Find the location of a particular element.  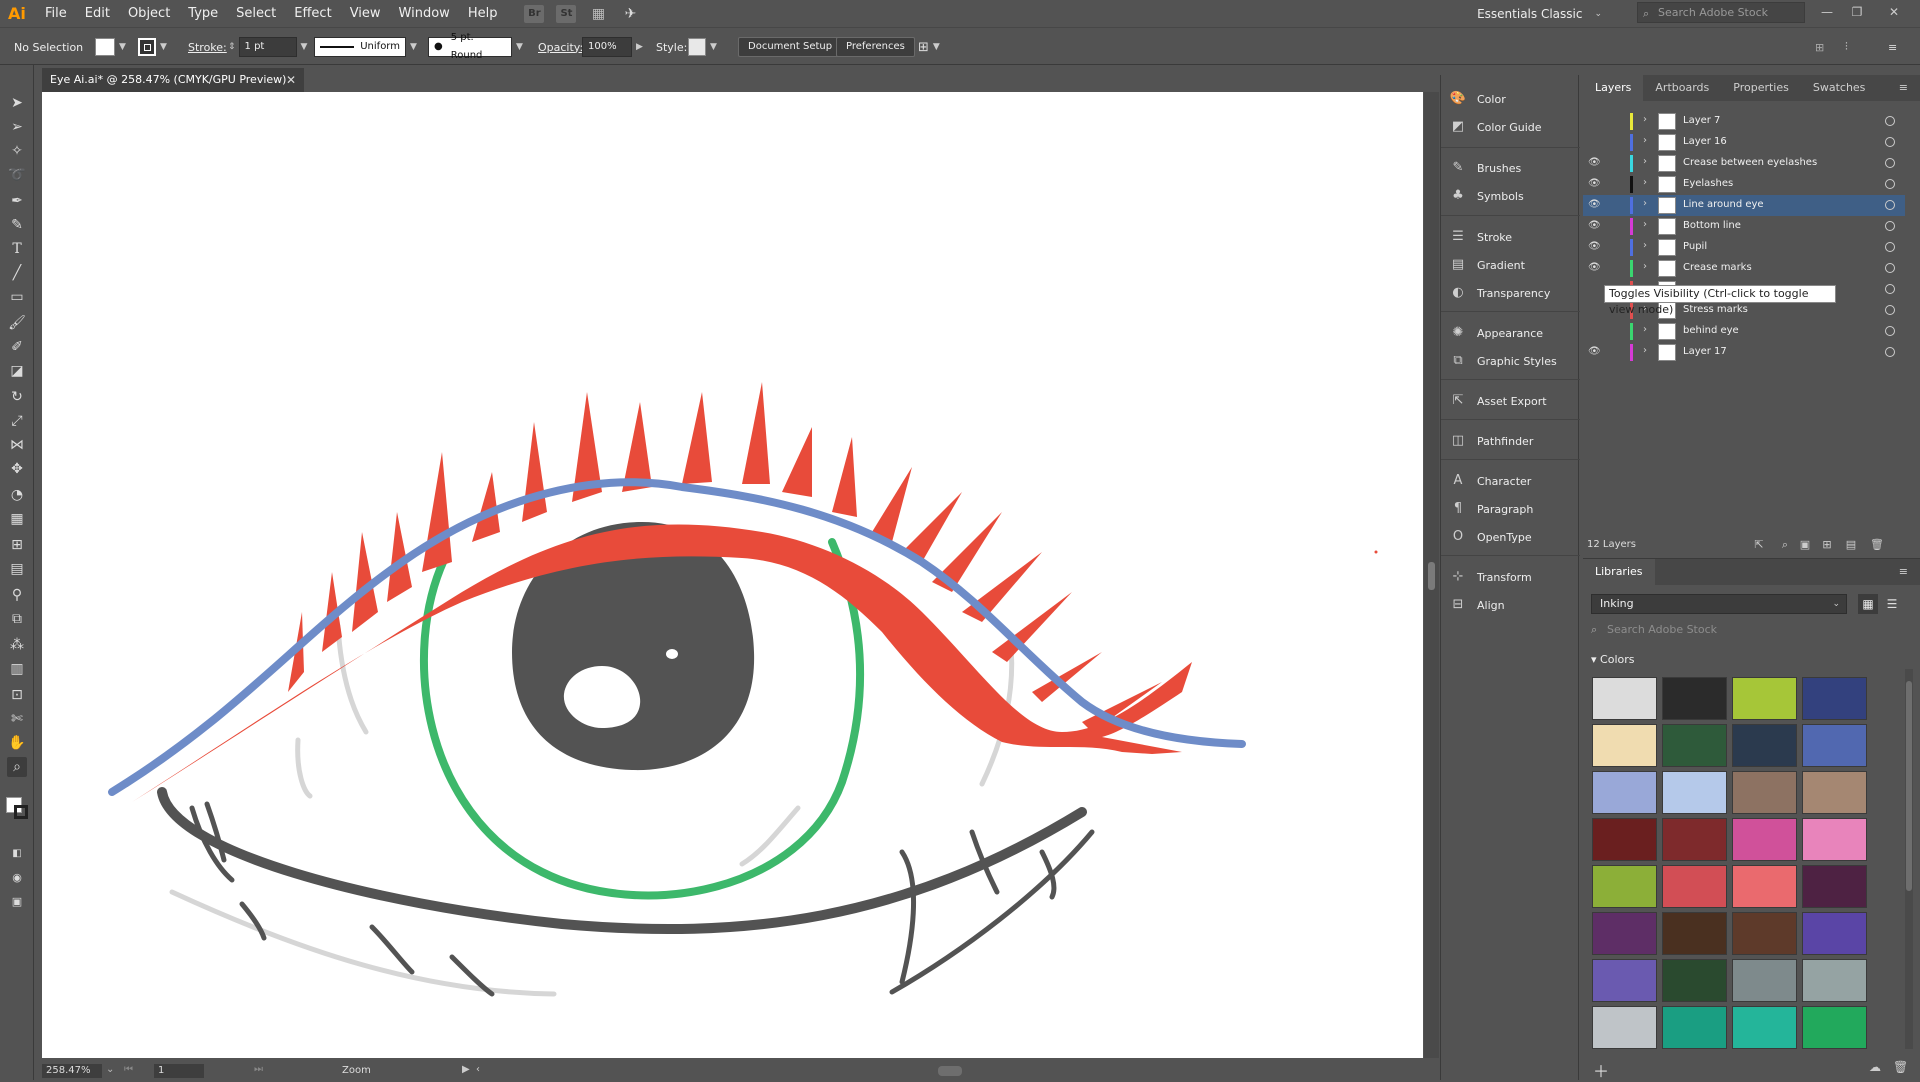

library-select: Inking ⌄ is located at coordinates (1719, 604).